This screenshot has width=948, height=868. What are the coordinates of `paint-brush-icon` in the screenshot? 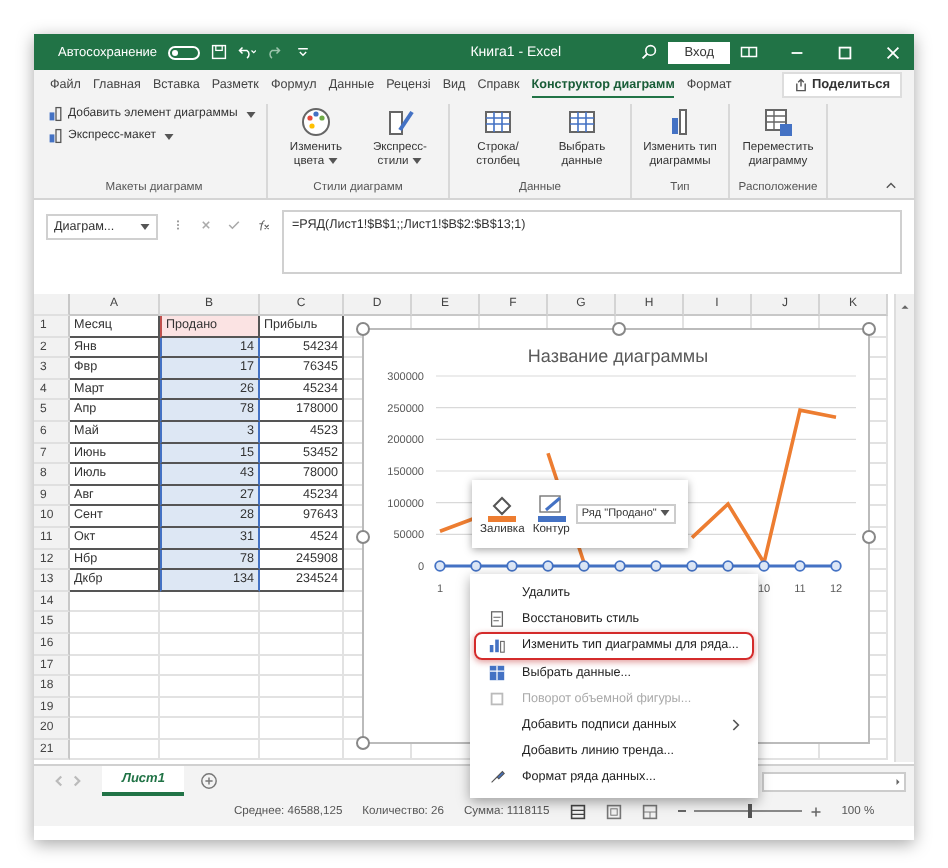 It's located at (497, 777).